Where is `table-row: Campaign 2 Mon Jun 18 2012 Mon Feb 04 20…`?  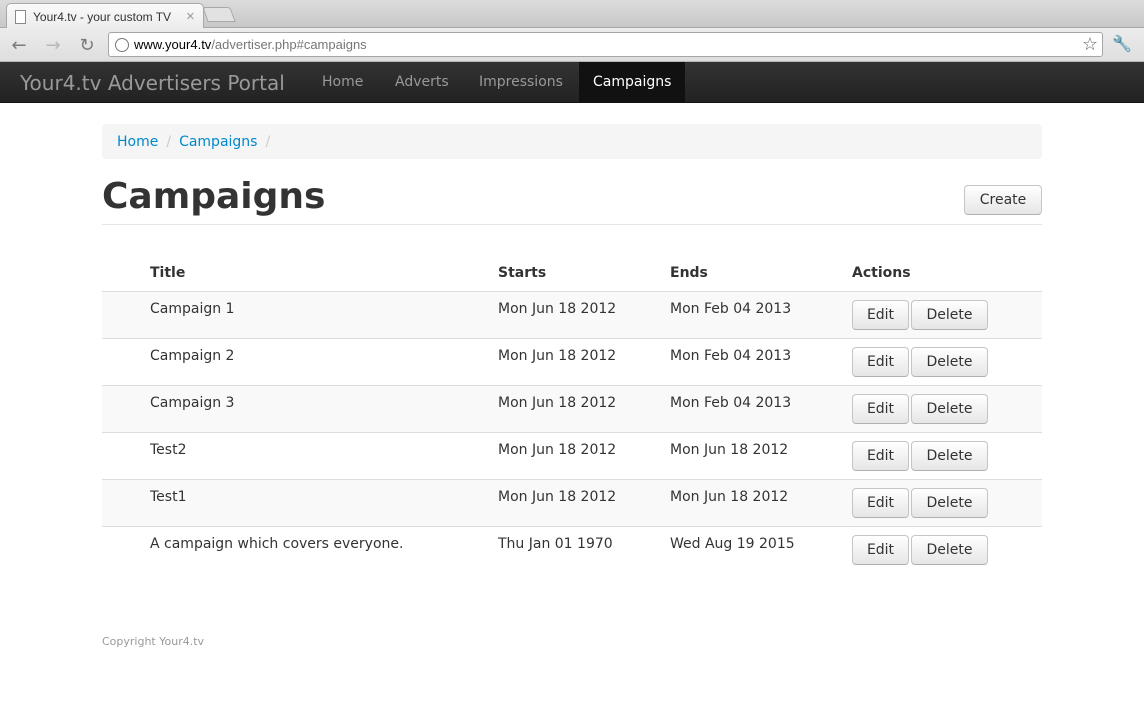 table-row: Campaign 2 Mon Jun 18 2012 Mon Feb 04 20… is located at coordinates (572, 361).